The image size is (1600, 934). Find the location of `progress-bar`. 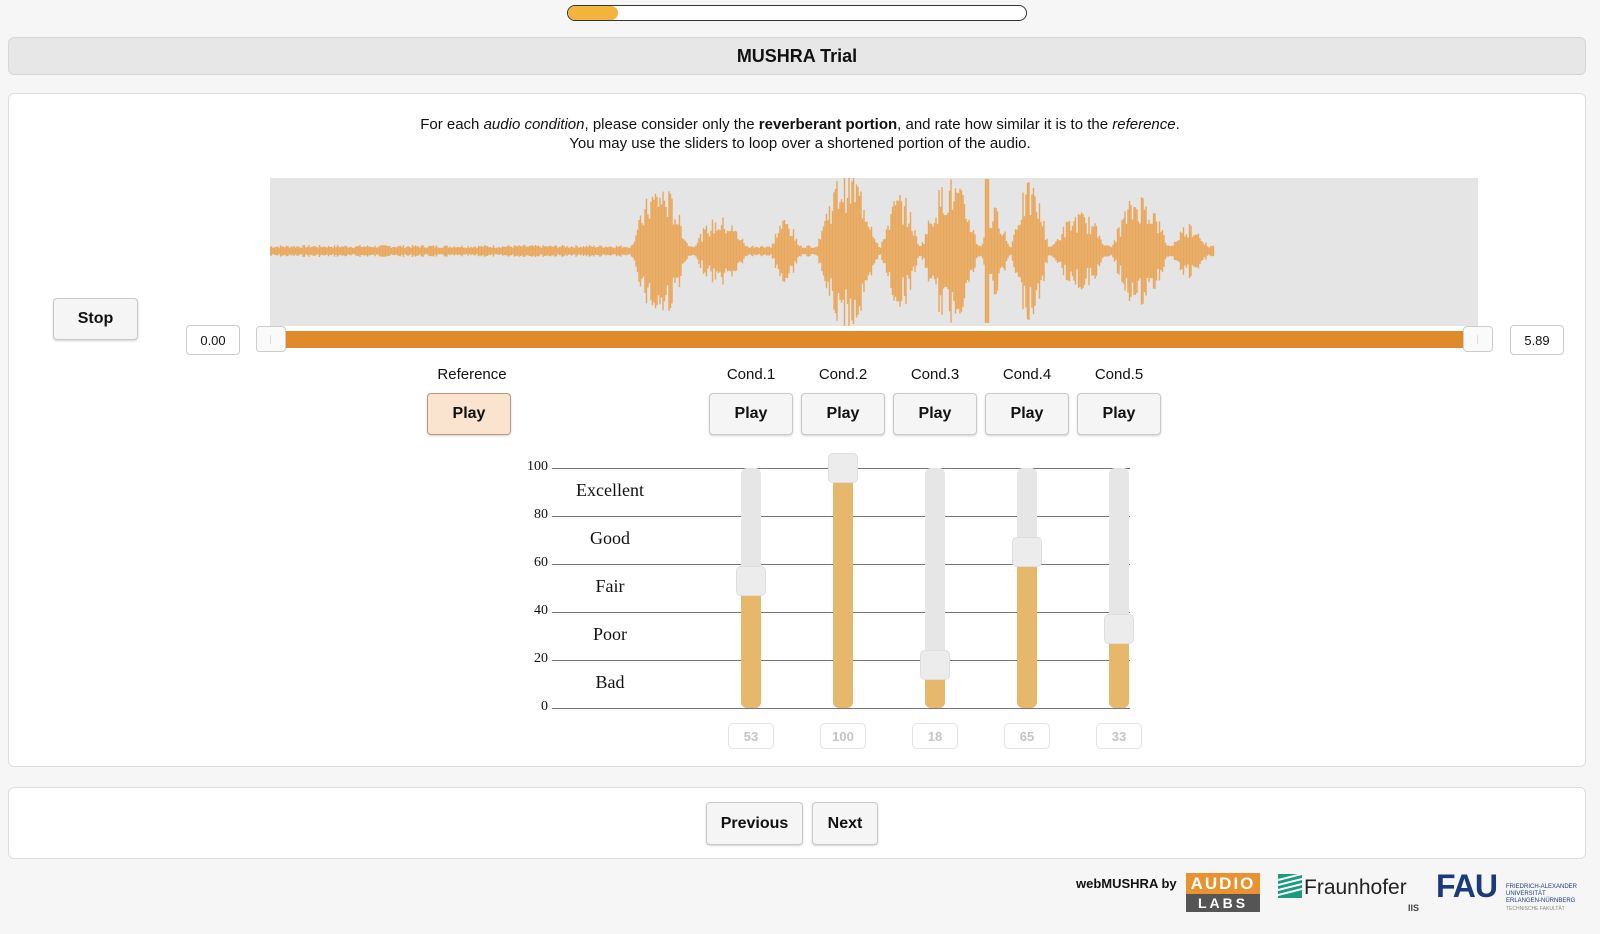

progress-bar is located at coordinates (797, 13).